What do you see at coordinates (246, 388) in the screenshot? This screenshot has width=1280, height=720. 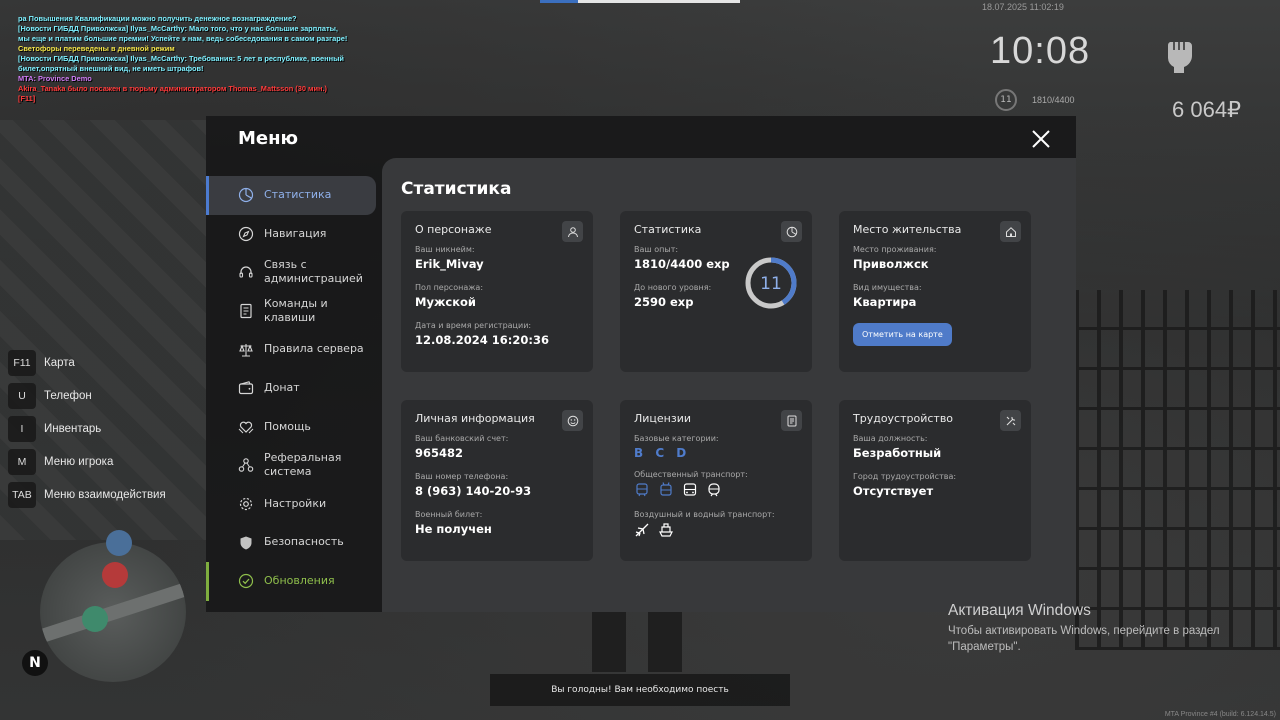 I see `wallet-icon` at bounding box center [246, 388].